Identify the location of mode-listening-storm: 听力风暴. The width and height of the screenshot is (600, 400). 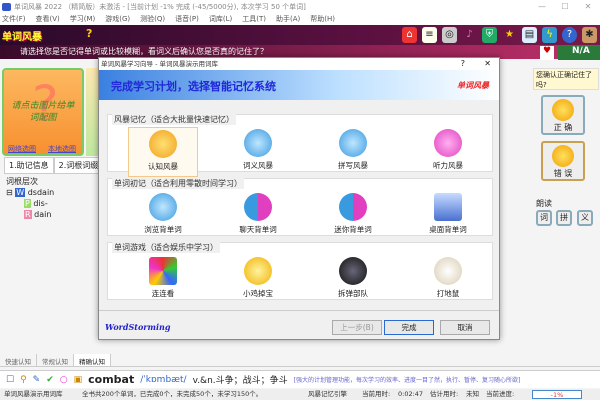
(448, 152).